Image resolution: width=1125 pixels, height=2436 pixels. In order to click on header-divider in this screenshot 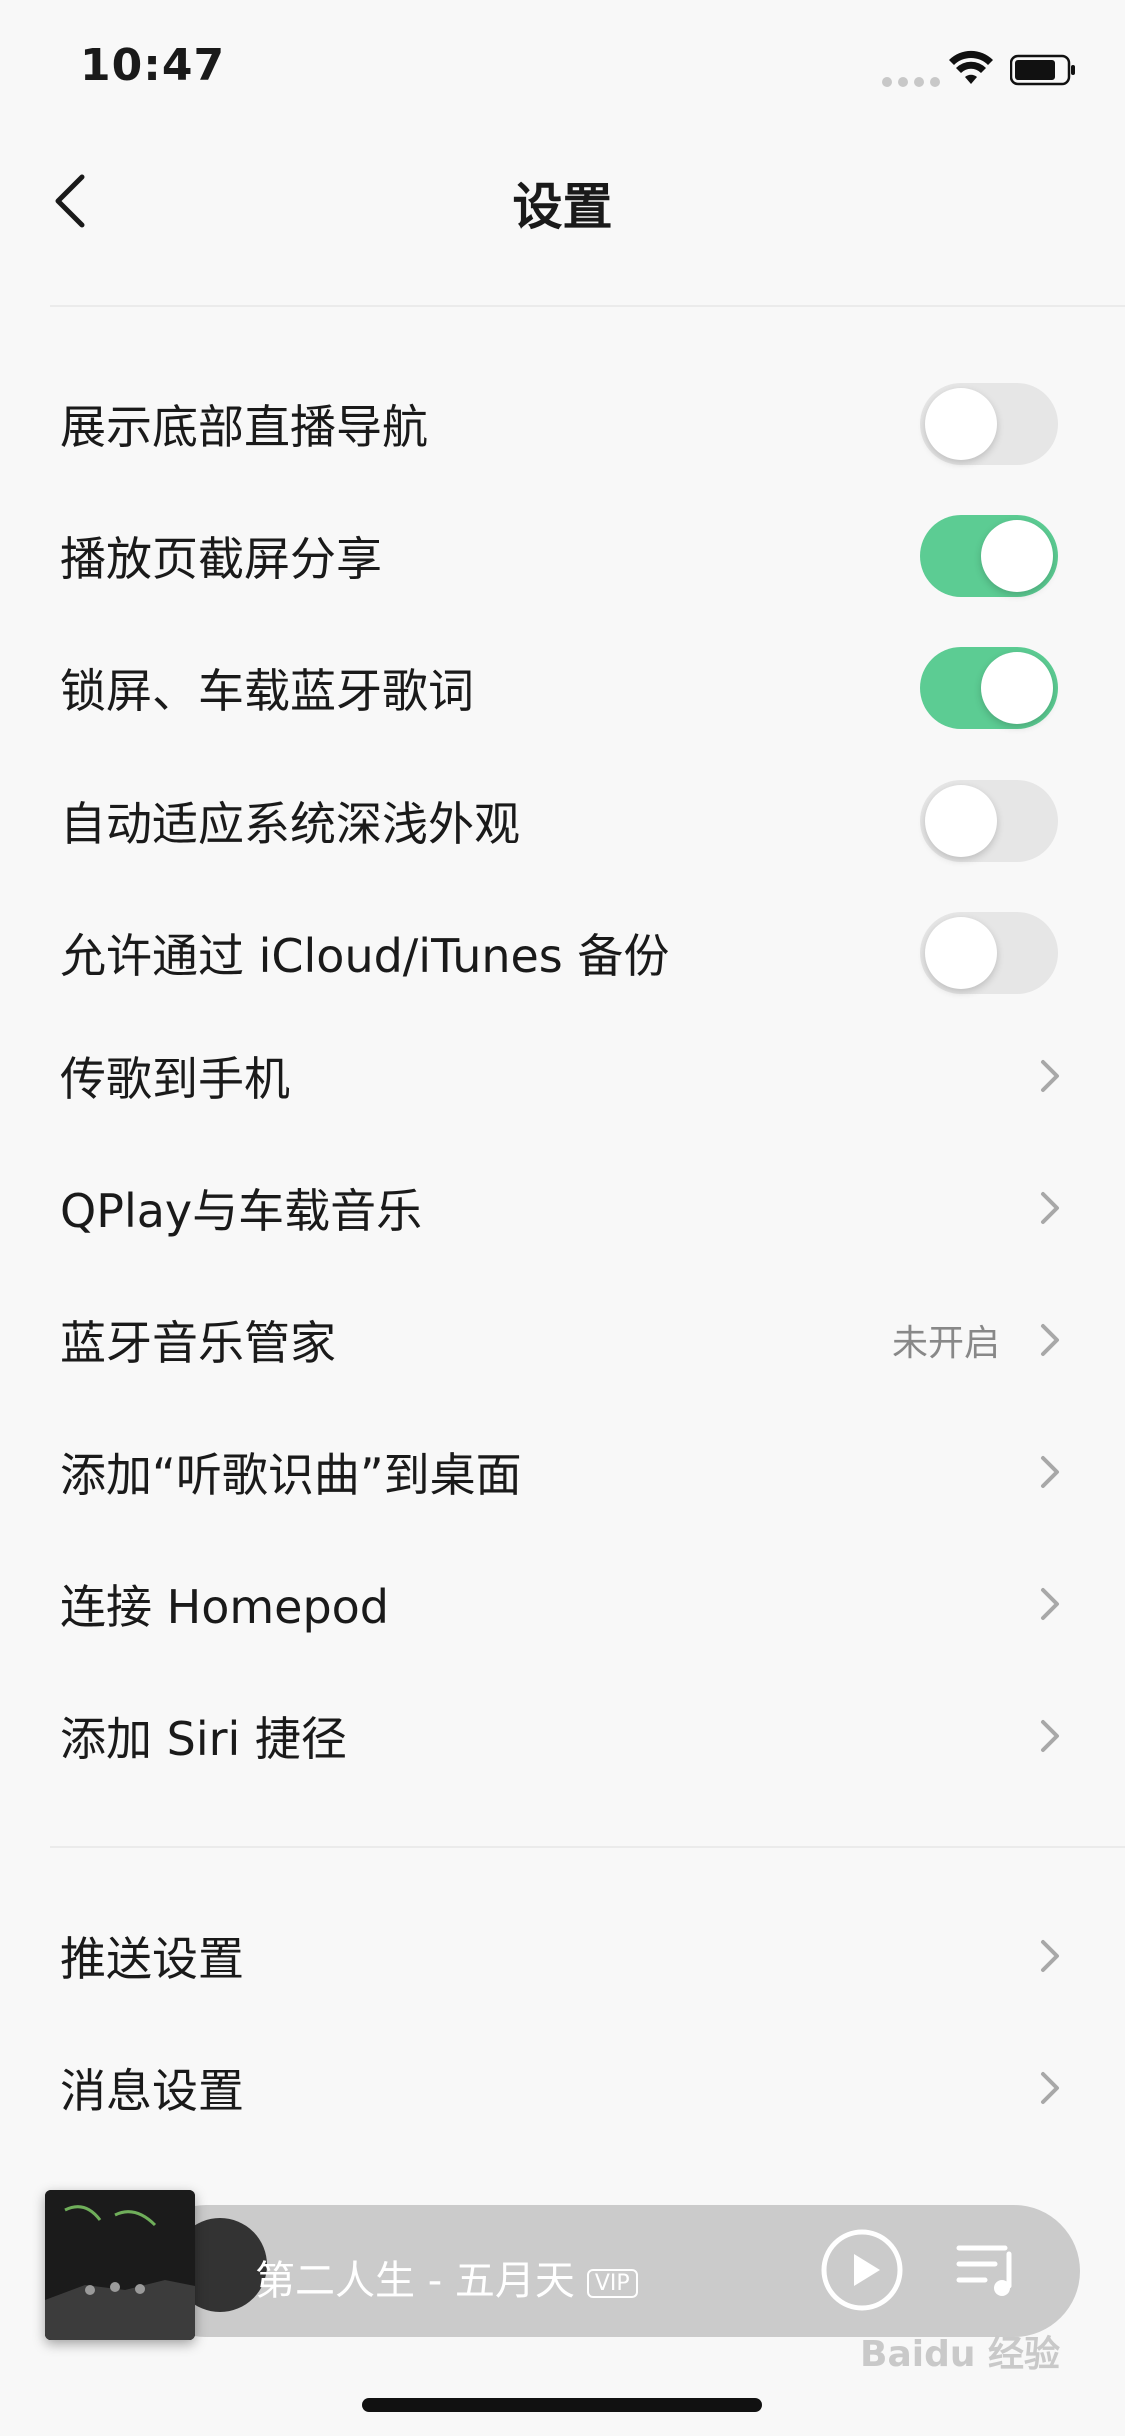, I will do `click(587, 306)`.